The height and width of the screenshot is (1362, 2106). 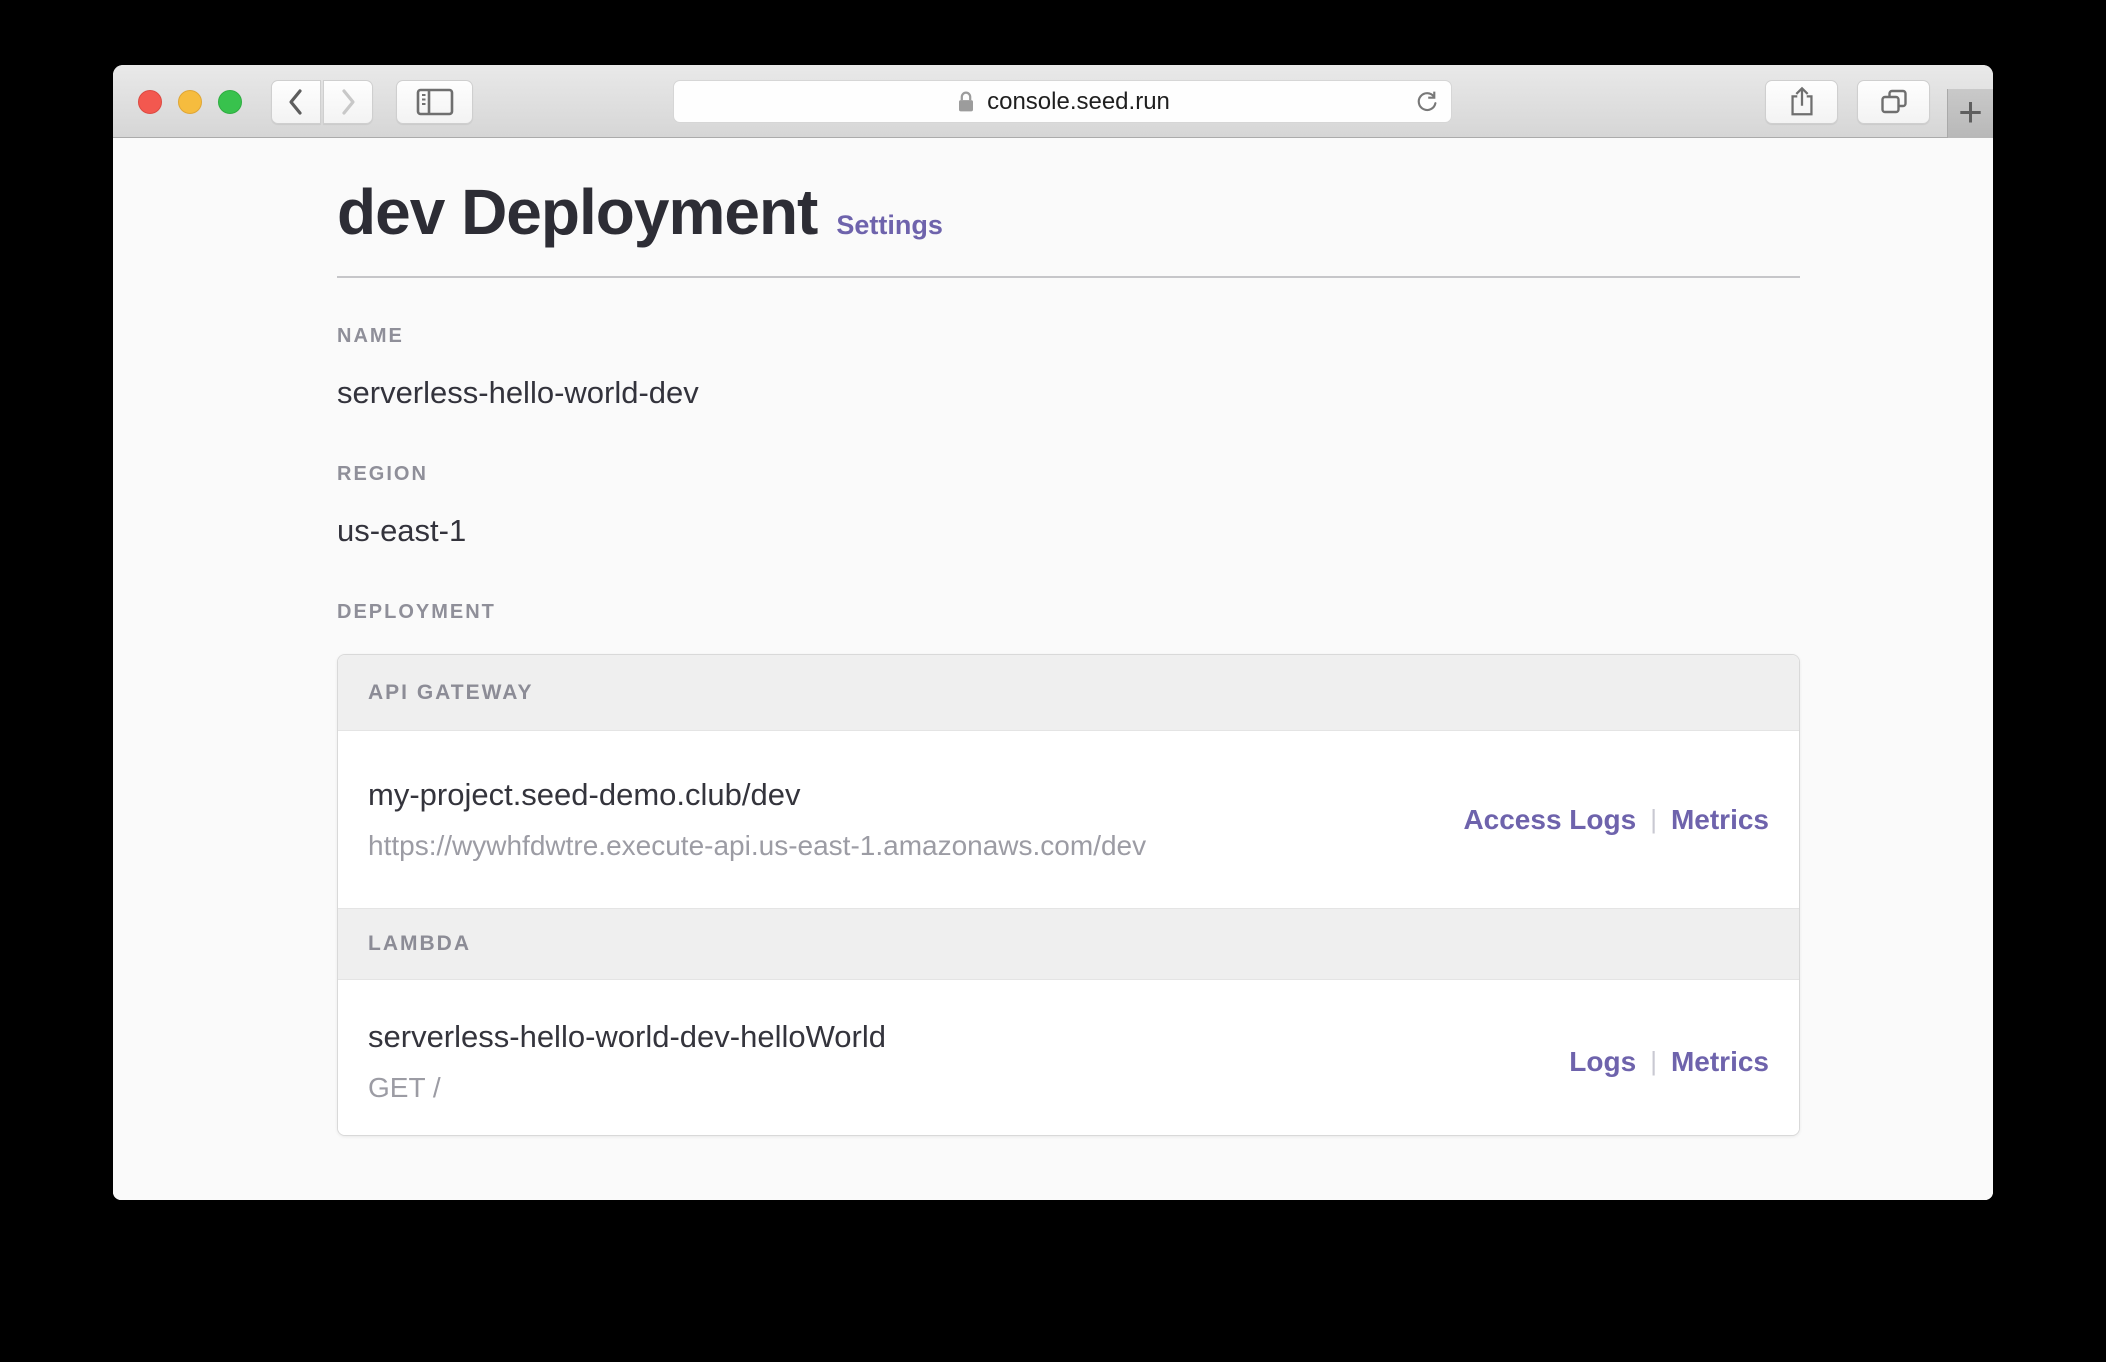 I want to click on chevron-right-icon, so click(x=348, y=102).